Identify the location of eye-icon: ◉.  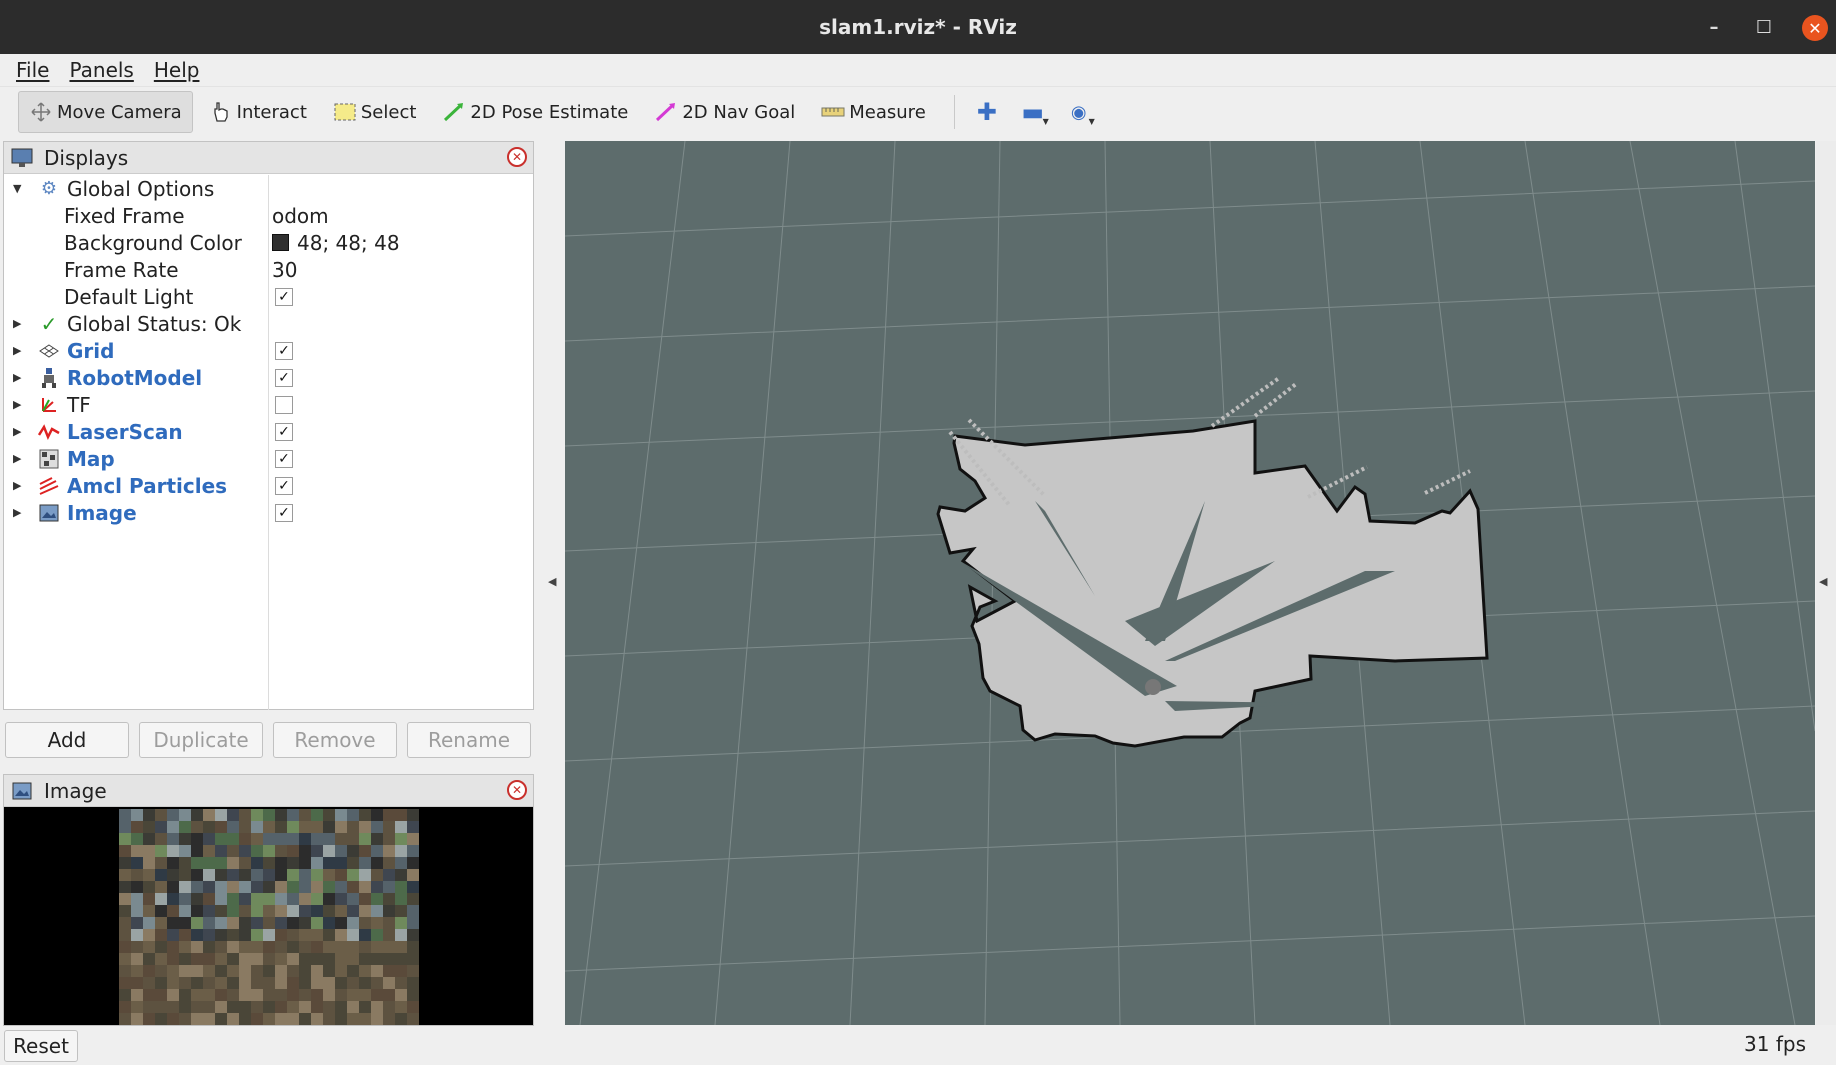
(1078, 112).